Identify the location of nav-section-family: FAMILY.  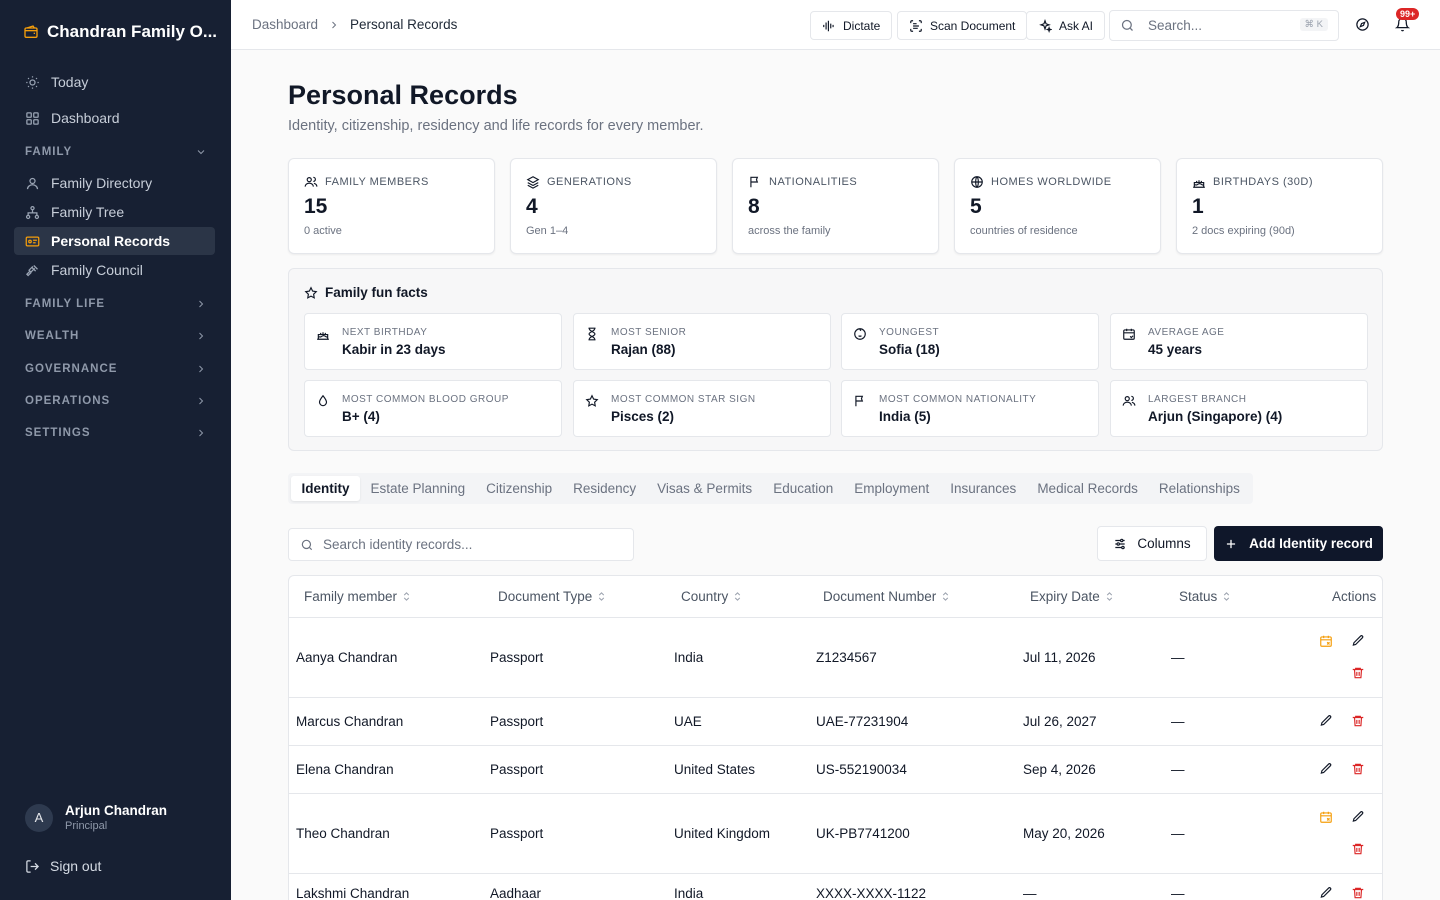
(116, 152).